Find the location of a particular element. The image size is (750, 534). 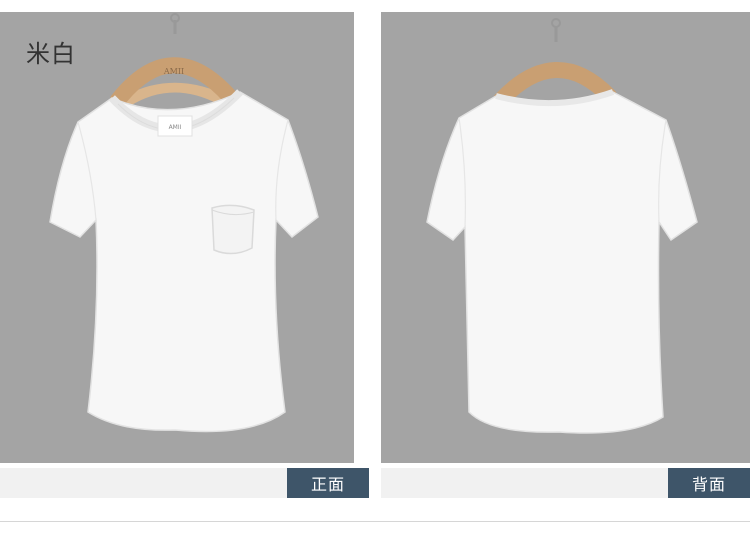

neck-tag-text: AMII is located at coordinates (175, 127).